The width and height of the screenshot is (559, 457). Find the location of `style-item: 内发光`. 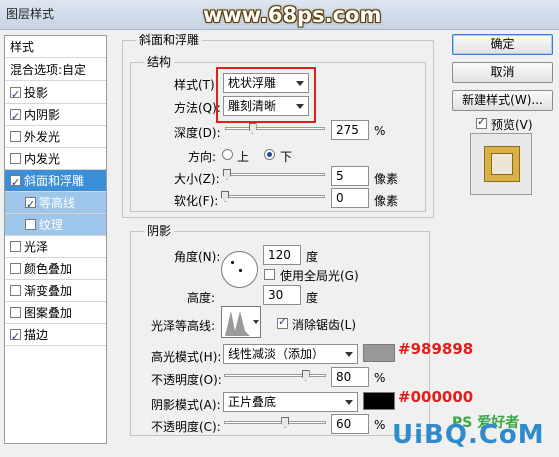

style-item: 内发光 is located at coordinates (55, 159).